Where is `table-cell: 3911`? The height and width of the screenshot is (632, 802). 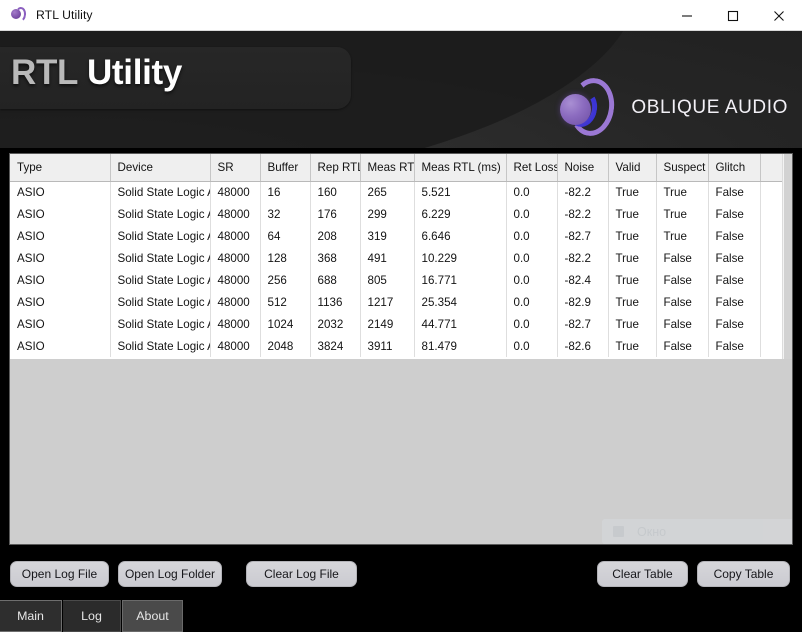 table-cell: 3911 is located at coordinates (387, 346).